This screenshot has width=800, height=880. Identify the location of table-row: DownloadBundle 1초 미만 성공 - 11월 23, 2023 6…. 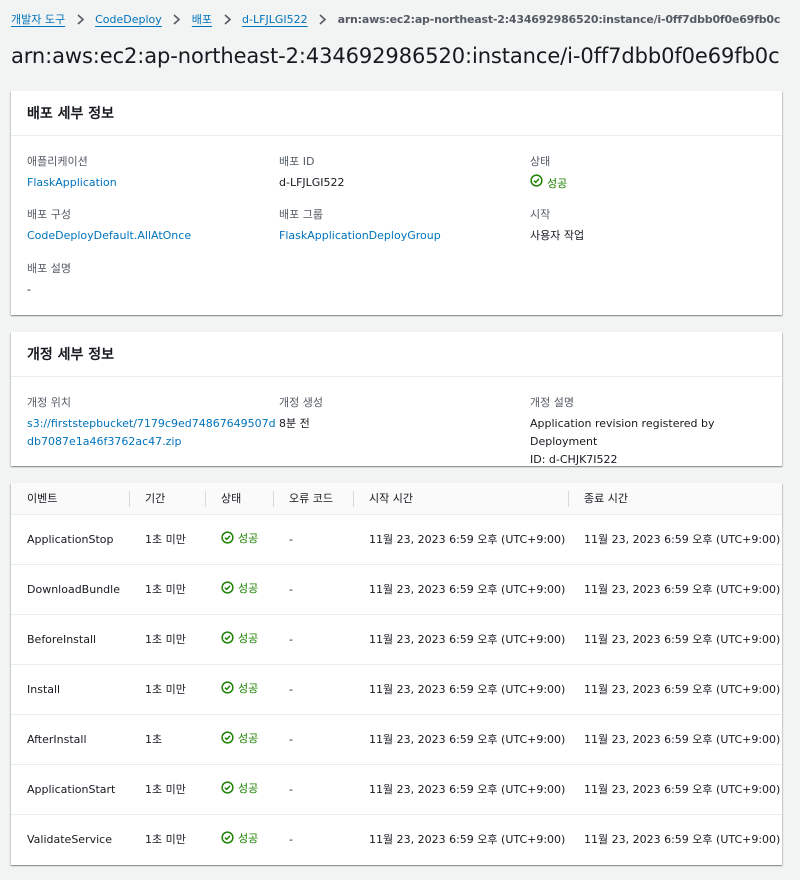
(396, 589).